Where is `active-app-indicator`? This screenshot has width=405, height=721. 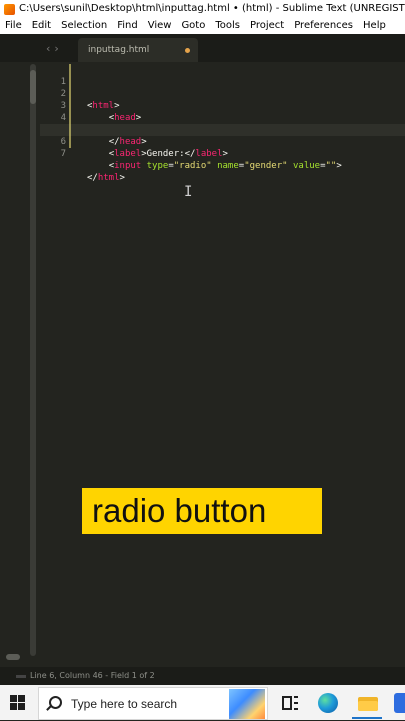 active-app-indicator is located at coordinates (367, 718).